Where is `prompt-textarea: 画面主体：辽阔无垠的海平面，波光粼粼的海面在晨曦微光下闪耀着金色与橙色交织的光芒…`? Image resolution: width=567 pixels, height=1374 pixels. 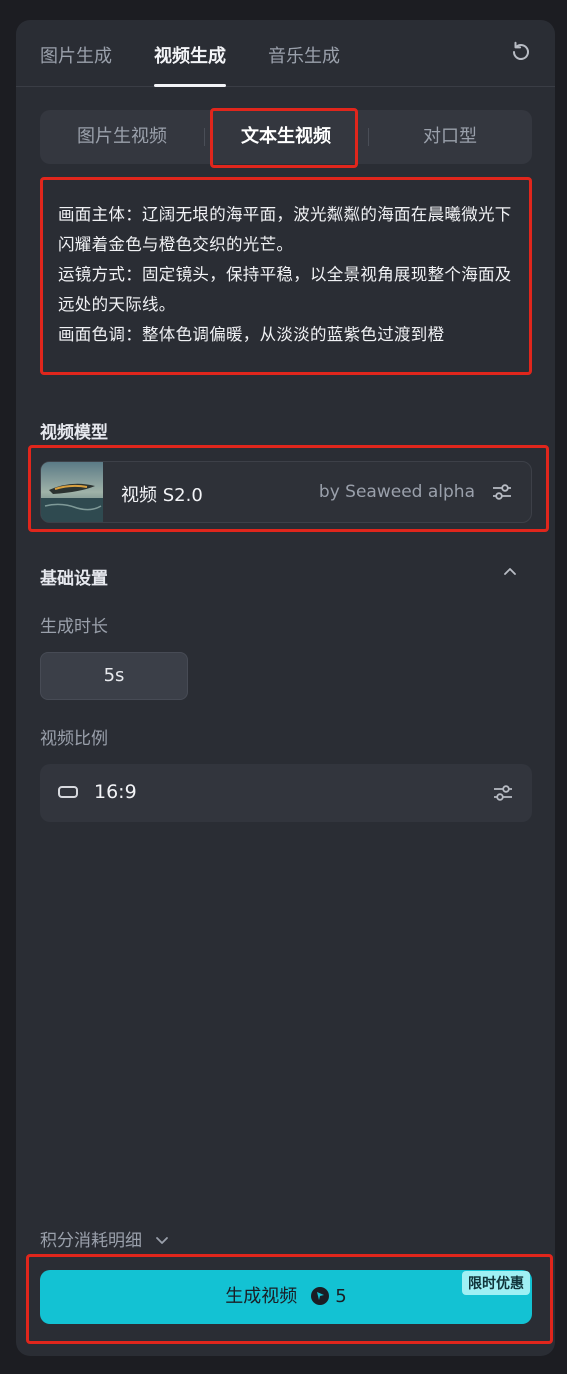 prompt-textarea: 画面主体：辽阔无垠的海平面，波光粼粼的海面在晨曦微光下闪耀着金色与橙色交织的光芒… is located at coordinates (286, 276).